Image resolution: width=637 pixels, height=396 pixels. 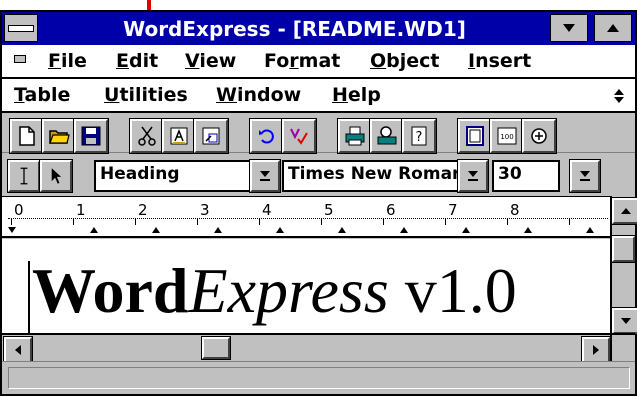 What do you see at coordinates (623, 265) in the screenshot?
I see `vertical-scrollbar` at bounding box center [623, 265].